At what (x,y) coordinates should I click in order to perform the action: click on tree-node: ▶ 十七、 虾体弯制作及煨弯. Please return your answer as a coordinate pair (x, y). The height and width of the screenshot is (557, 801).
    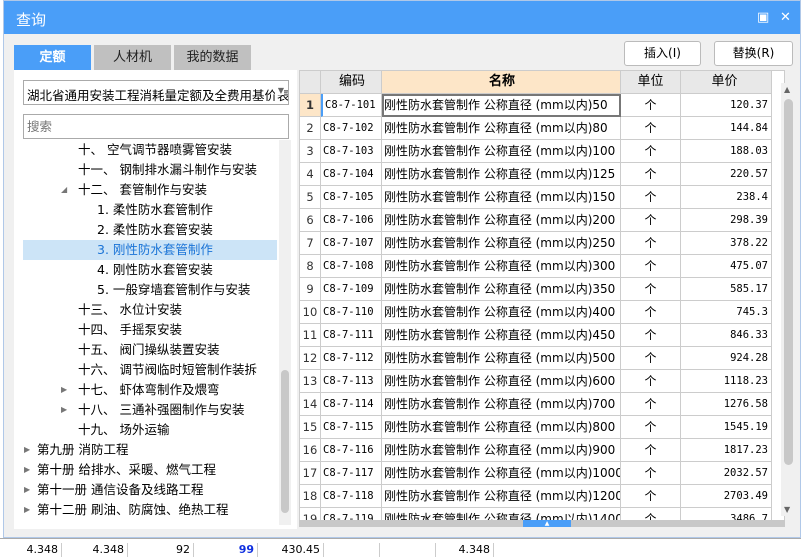
    Looking at the image, I should click on (150, 390).